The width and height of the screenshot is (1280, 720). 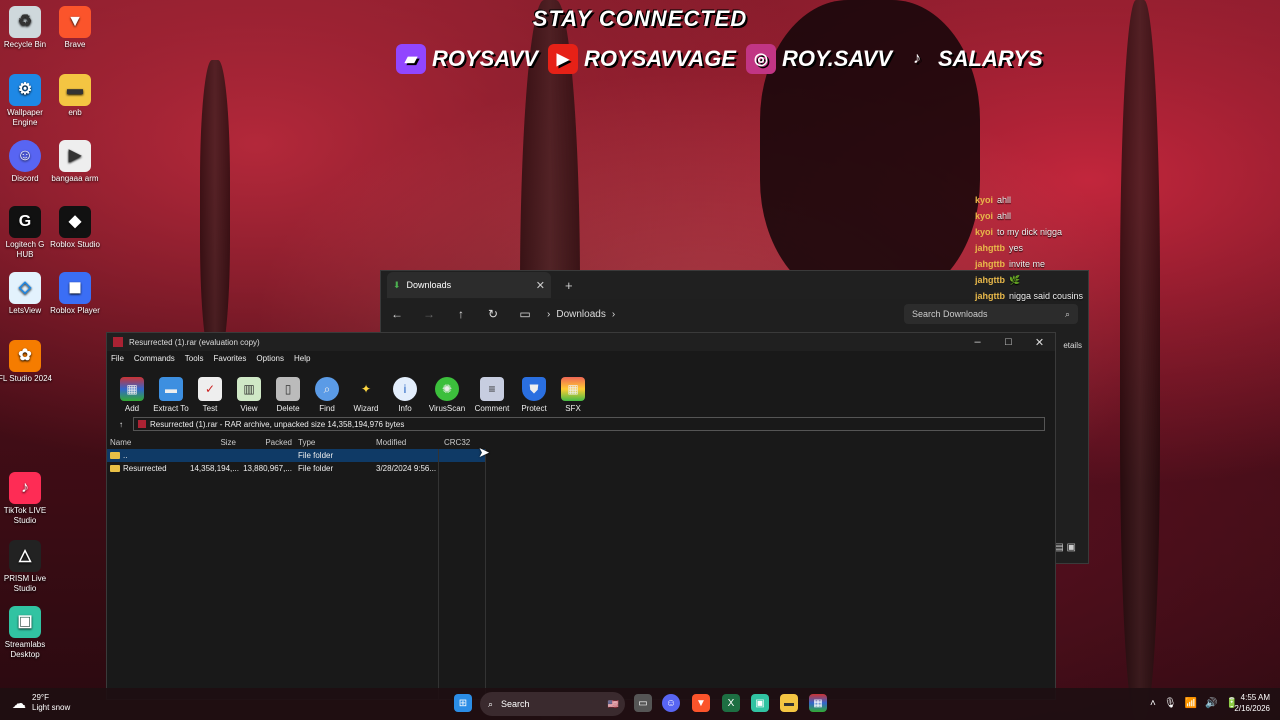 I want to click on extract-folder-icon: ▬, so click(x=171, y=389).